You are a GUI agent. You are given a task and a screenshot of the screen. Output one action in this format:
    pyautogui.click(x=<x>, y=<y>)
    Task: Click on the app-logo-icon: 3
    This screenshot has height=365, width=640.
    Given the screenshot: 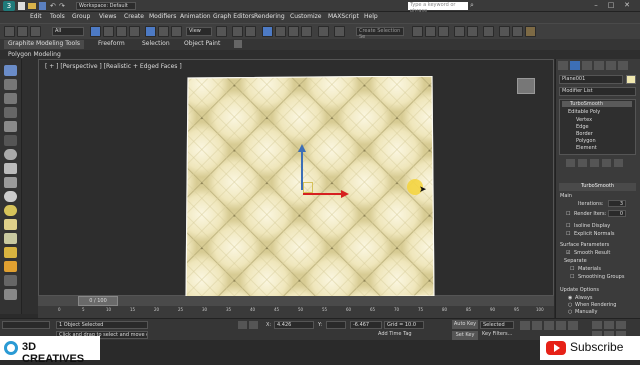 What is the action you would take?
    pyautogui.click(x=9, y=6)
    